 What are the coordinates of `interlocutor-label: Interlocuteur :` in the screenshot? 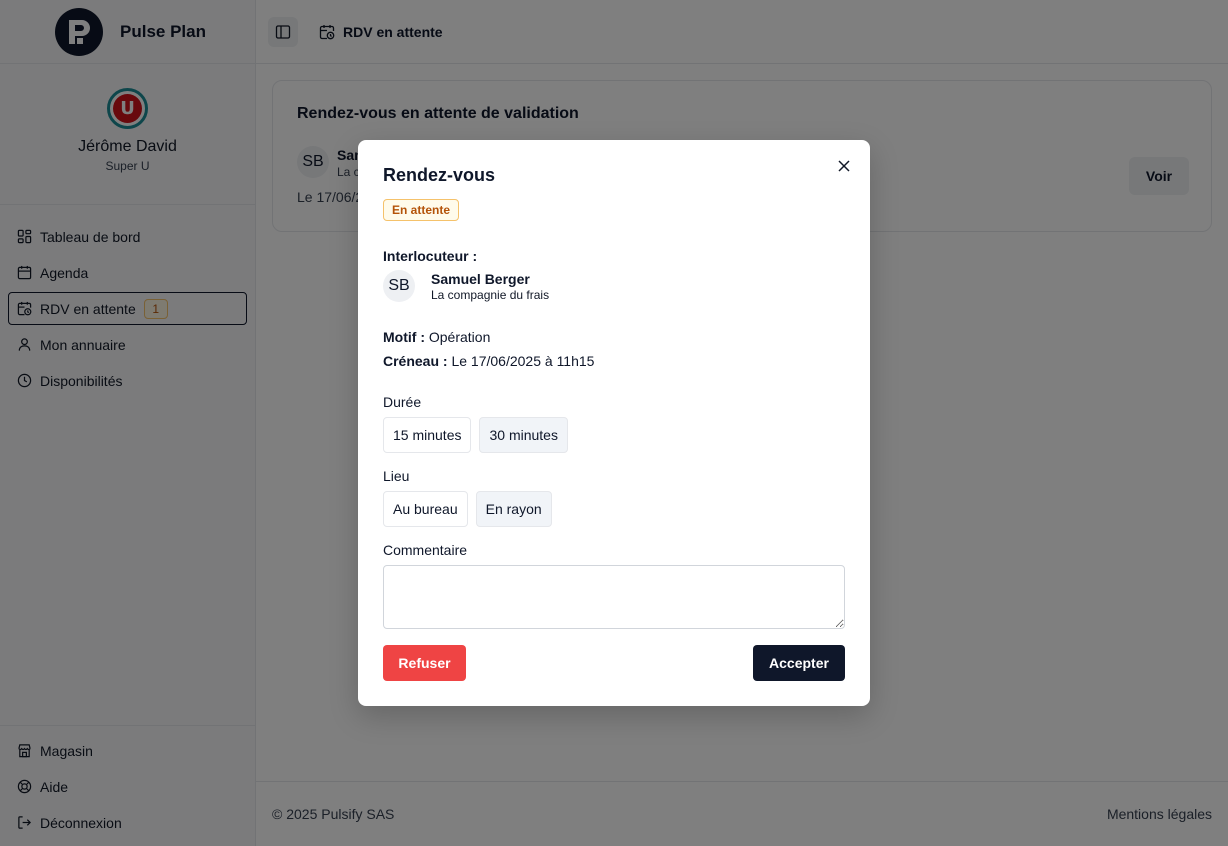 It's located at (430, 256).